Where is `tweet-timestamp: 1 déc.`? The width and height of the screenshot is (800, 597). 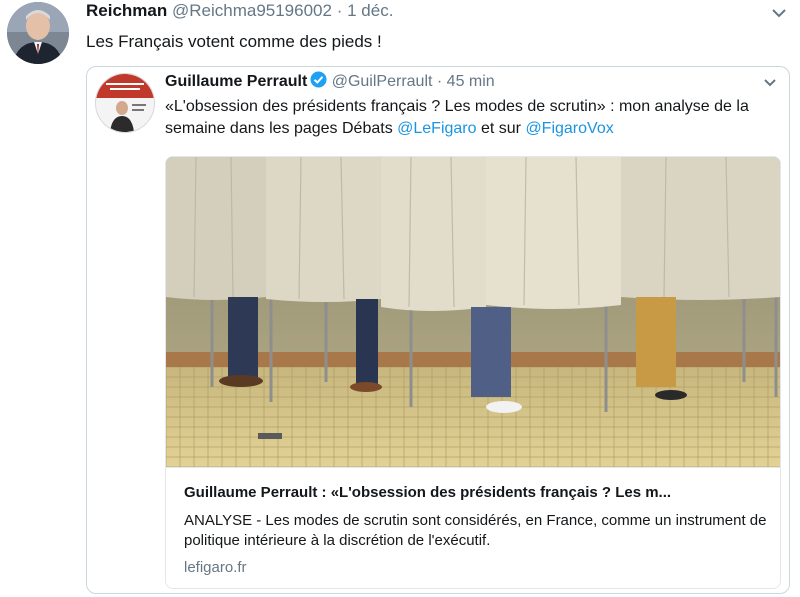 tweet-timestamp: 1 déc. is located at coordinates (370, 10).